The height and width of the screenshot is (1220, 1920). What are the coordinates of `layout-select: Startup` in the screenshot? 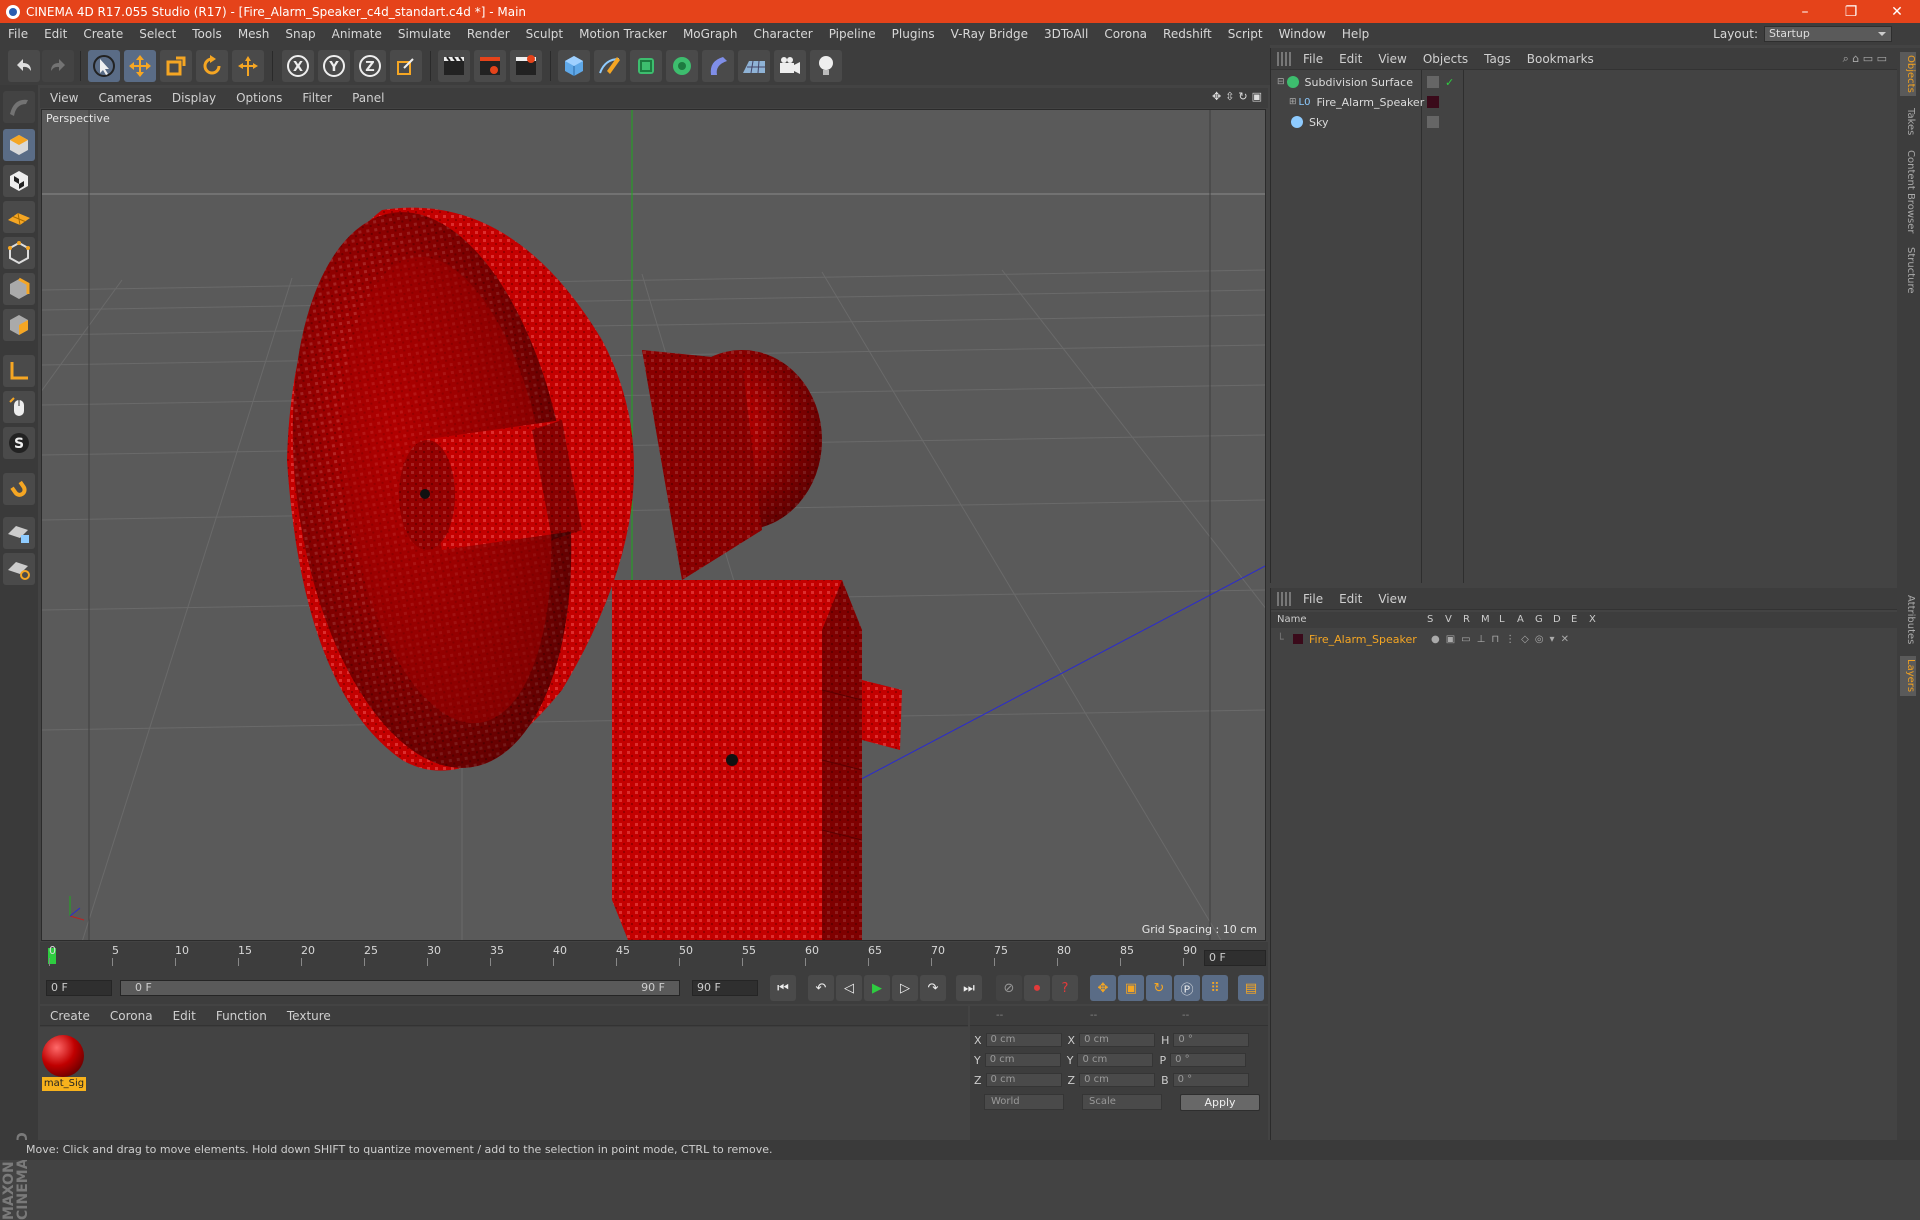 It's located at (1828, 34).